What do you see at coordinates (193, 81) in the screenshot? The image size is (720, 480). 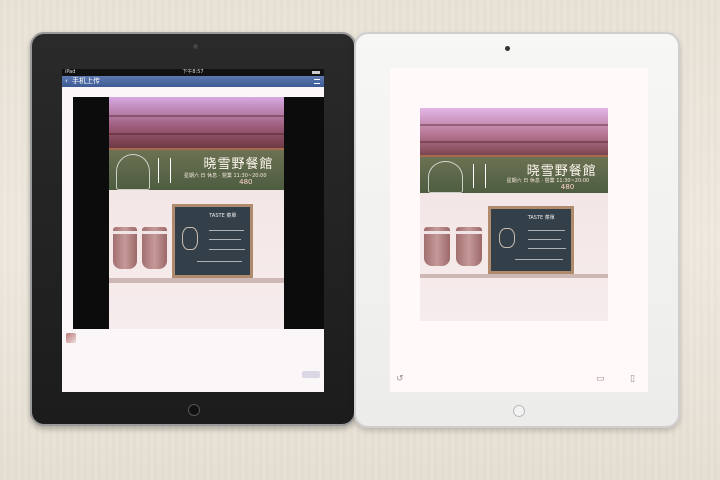 I see `nav-bar: ‹ 手机上传` at bounding box center [193, 81].